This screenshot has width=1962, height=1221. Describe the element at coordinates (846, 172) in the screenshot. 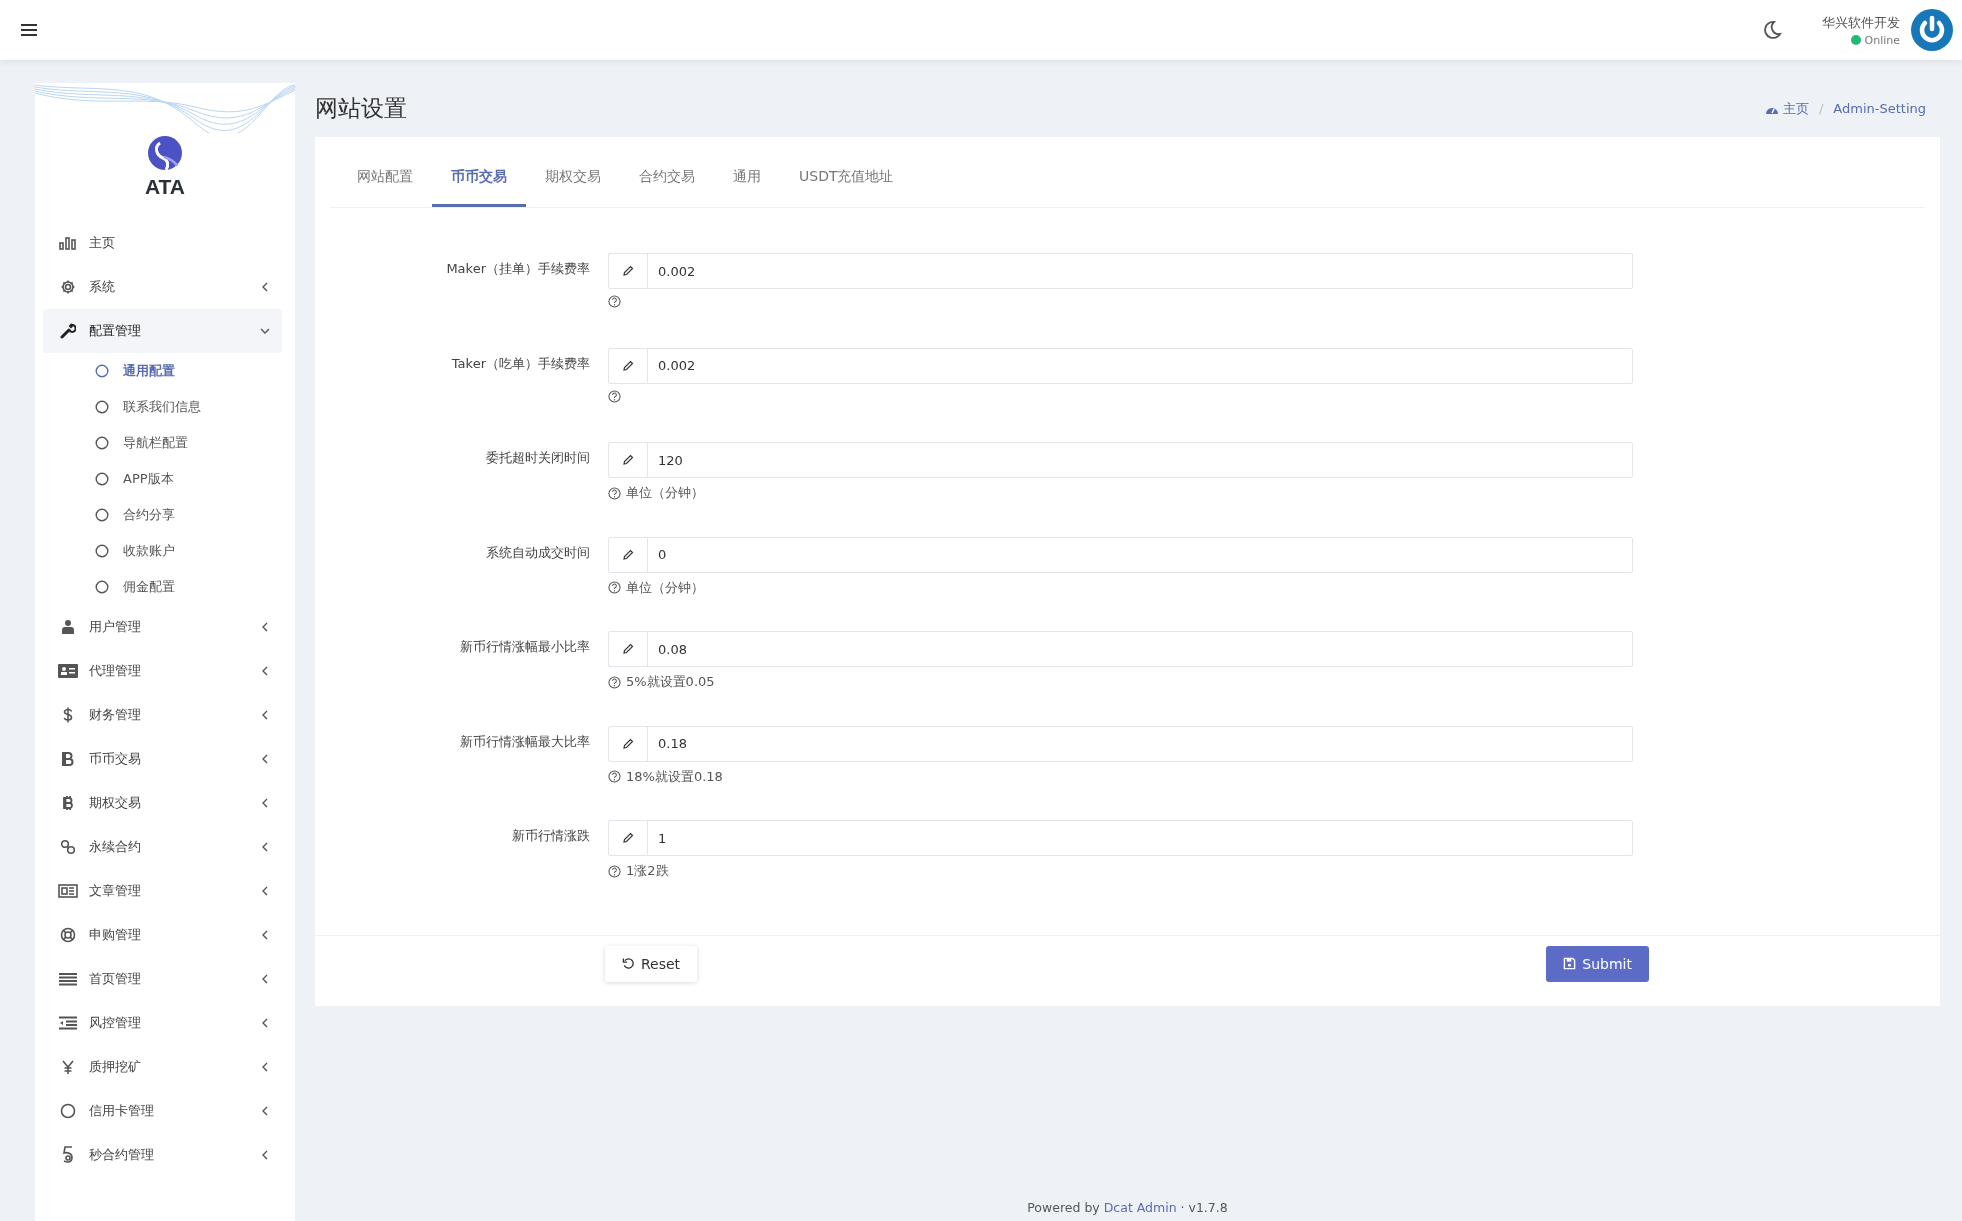

I see `tab: USDT充值地址` at that location.